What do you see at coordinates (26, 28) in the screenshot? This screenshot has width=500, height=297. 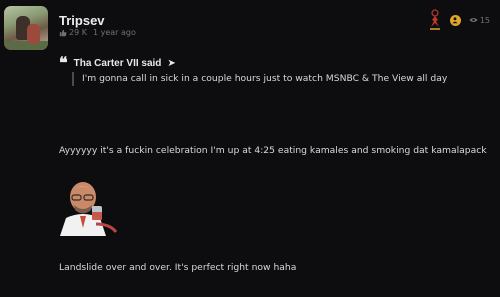 I see `avatar` at bounding box center [26, 28].